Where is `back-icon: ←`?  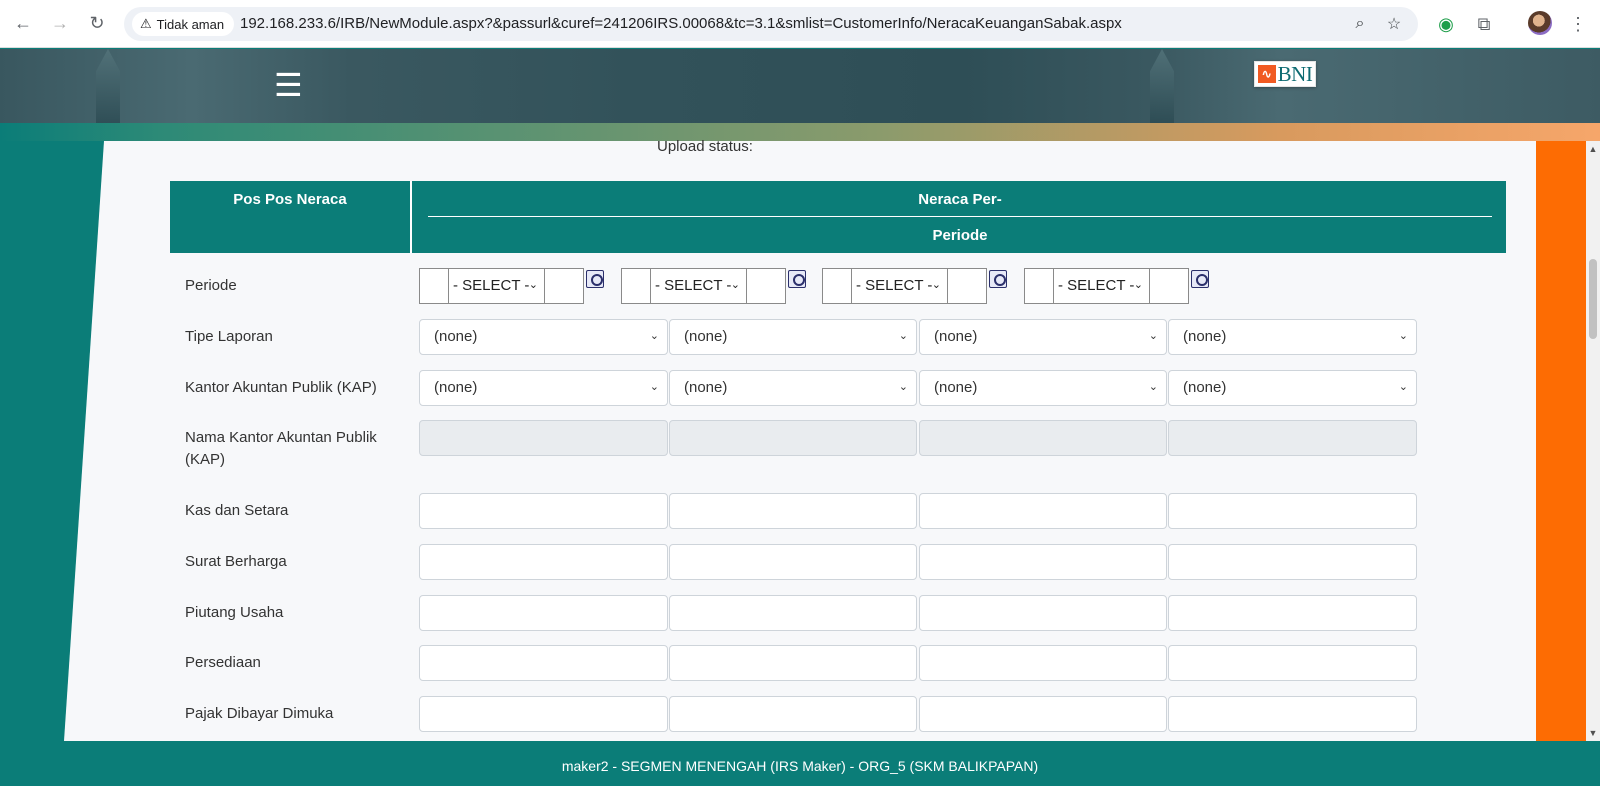
back-icon: ← is located at coordinates (23, 23).